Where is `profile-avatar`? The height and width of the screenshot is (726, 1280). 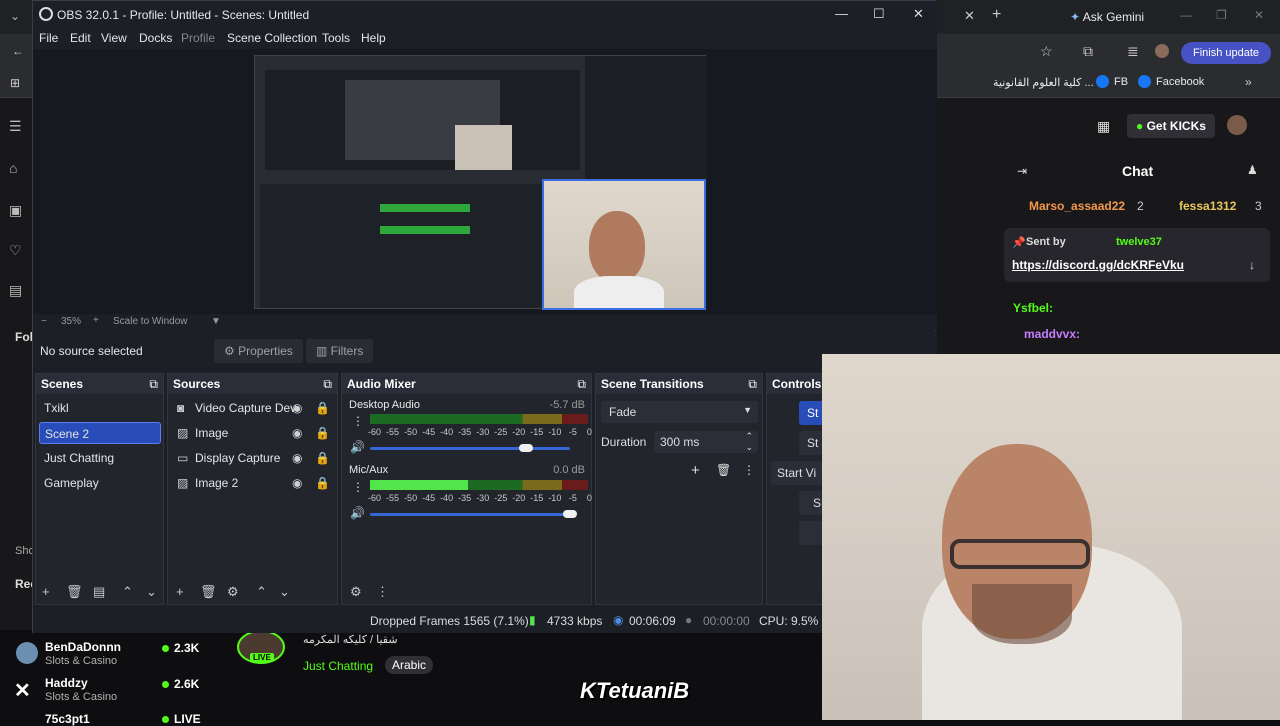
profile-avatar is located at coordinates (1162, 51).